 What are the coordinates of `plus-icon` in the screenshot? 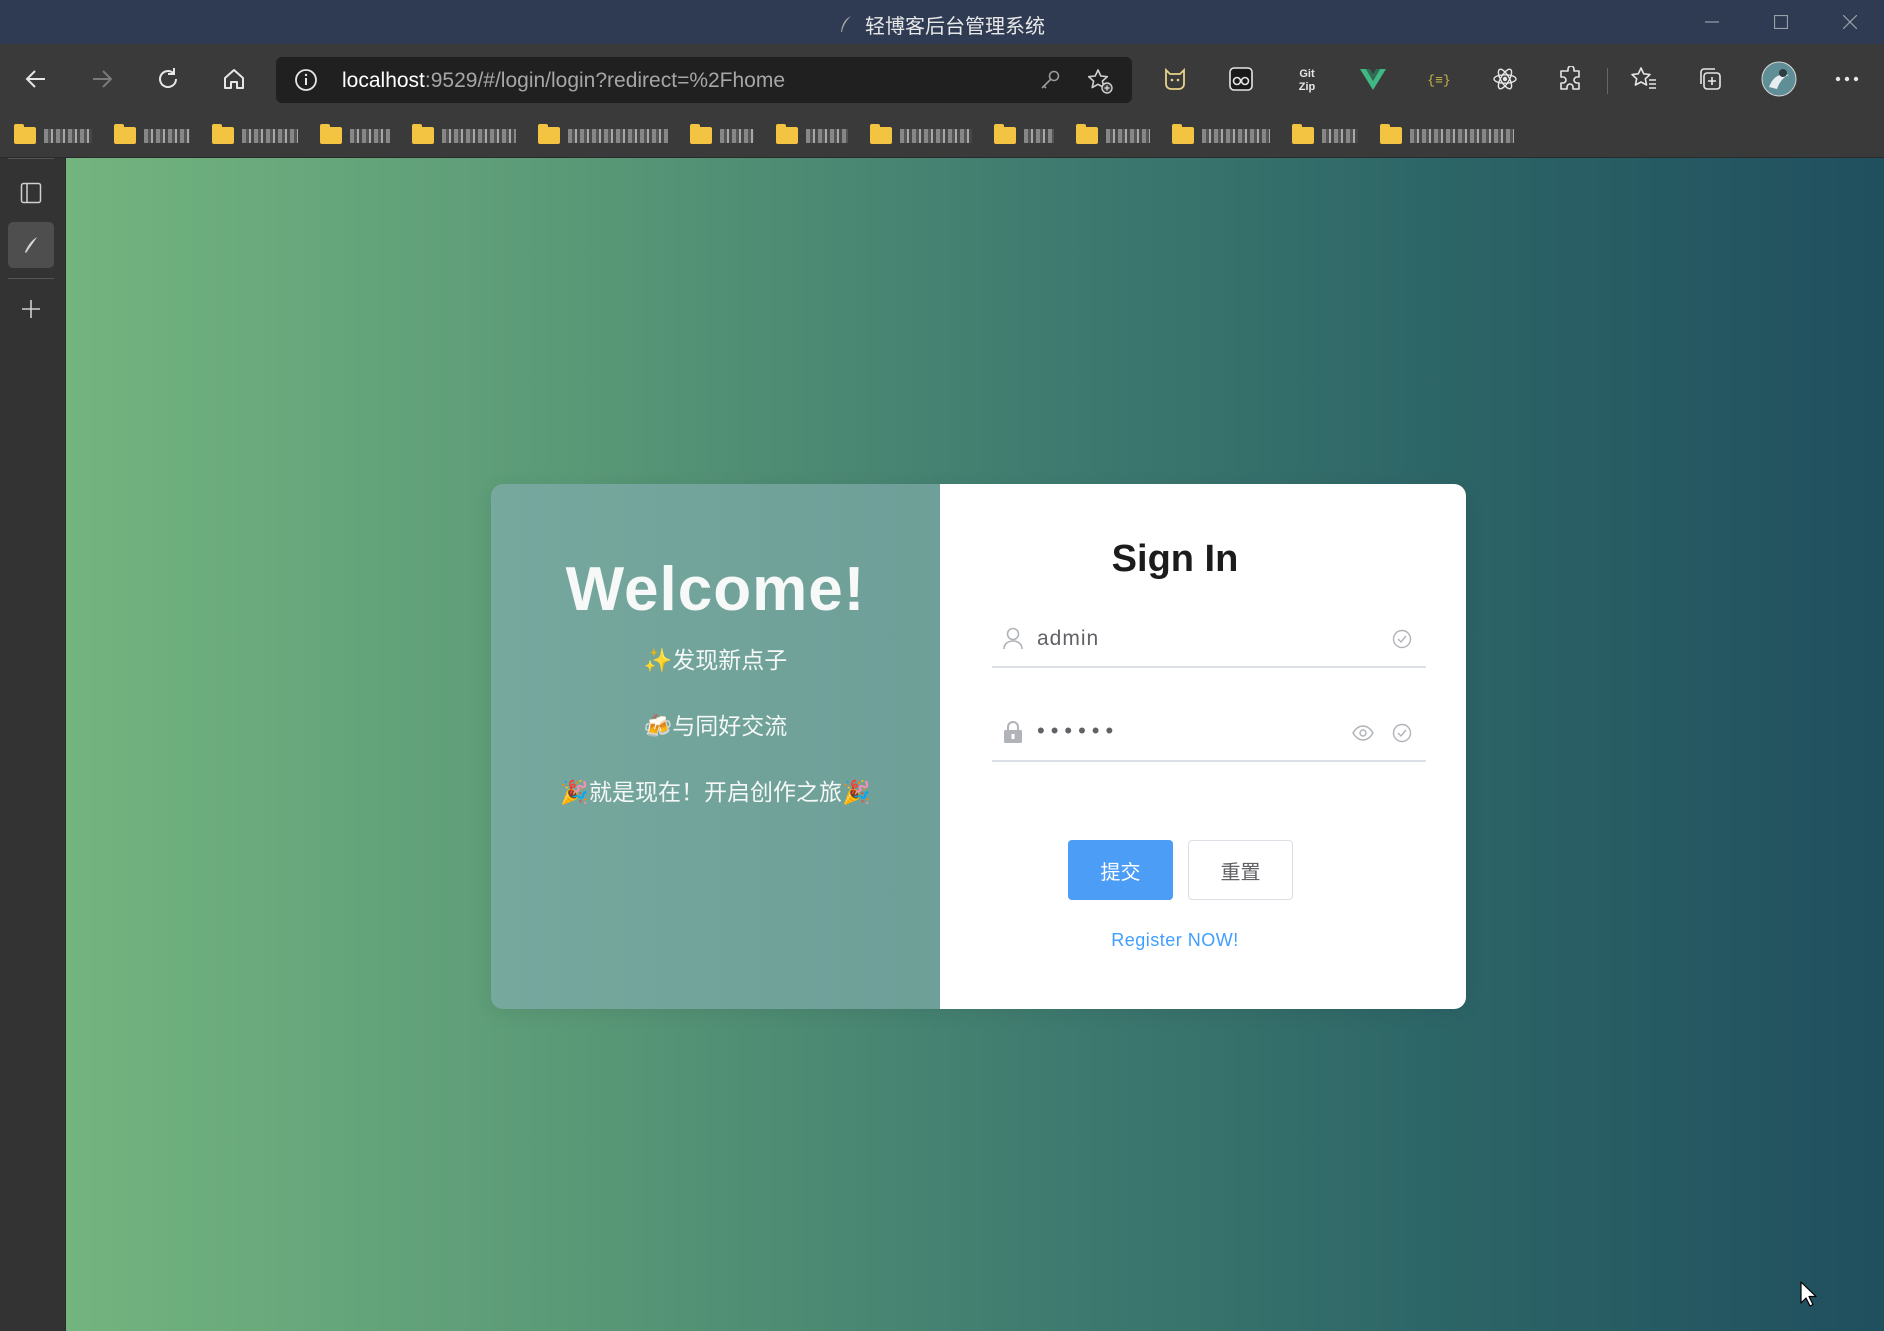 It's located at (31, 309).